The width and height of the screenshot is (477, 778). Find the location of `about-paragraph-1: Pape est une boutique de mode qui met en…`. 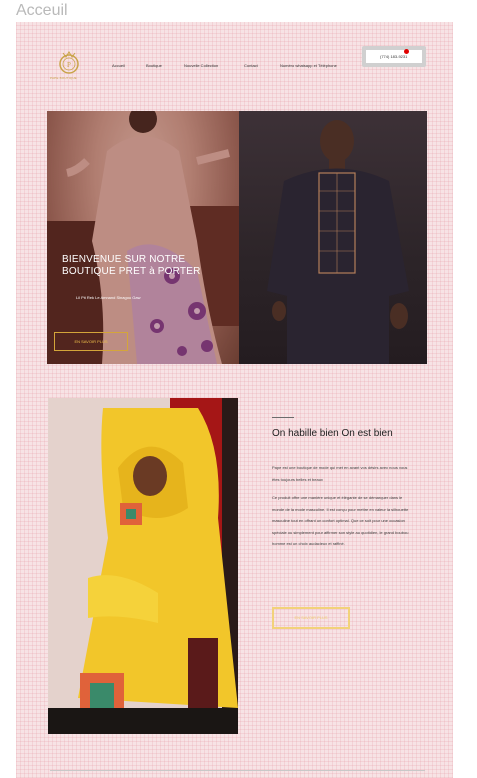

about-paragraph-1: Pape est une boutique de mode qui met en… is located at coordinates (340, 473).